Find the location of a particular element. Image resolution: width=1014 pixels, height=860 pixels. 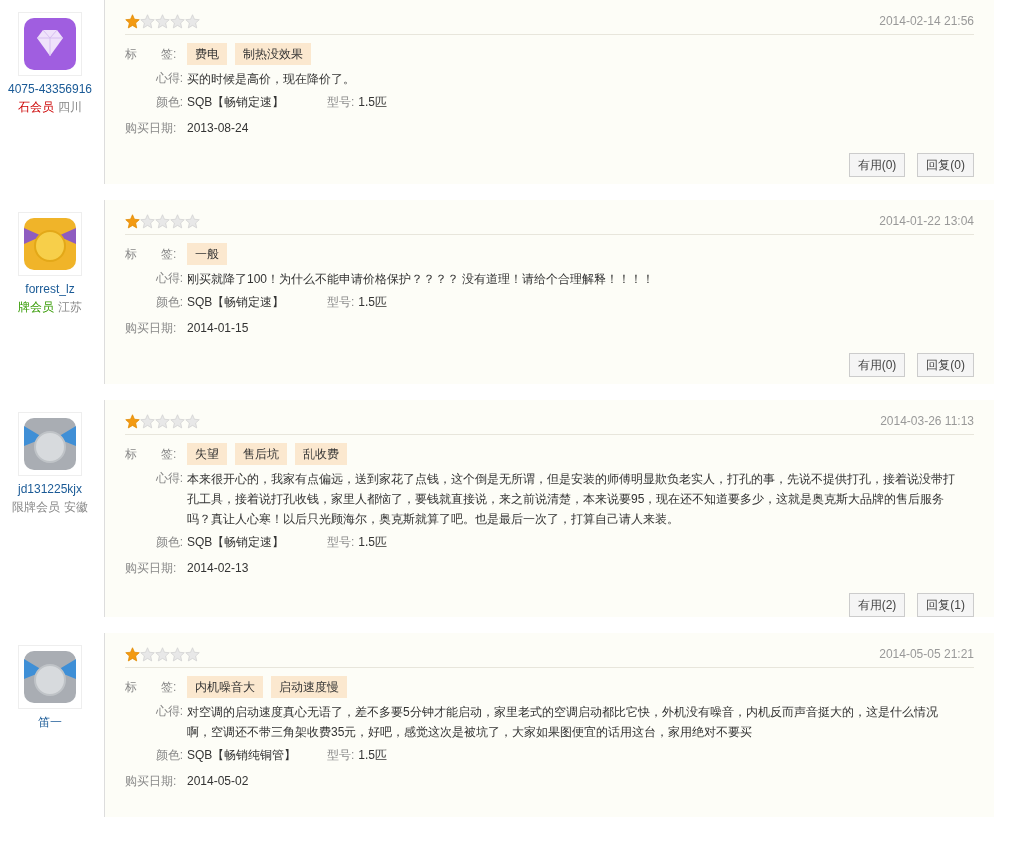

username-link: 4075-43356916 is located at coordinates (50, 89).